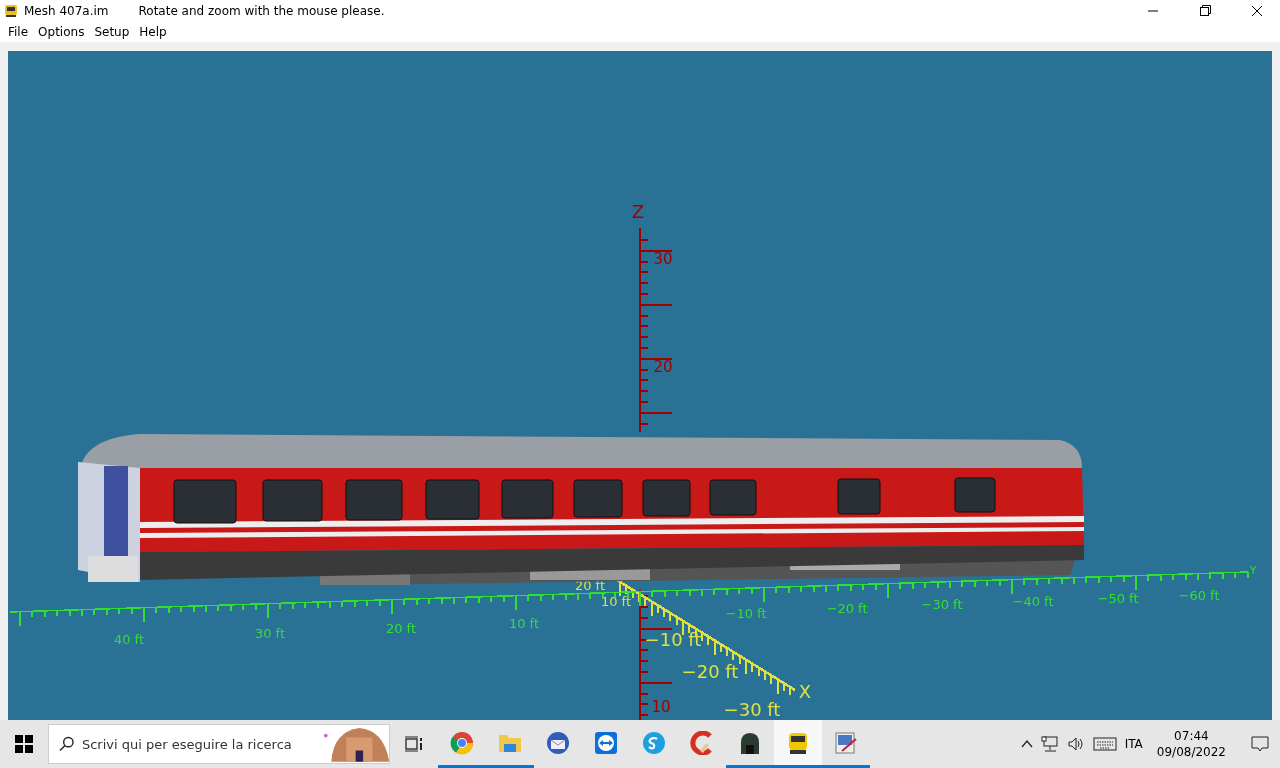  I want to click on axis-tick-label: −10 ft, so click(746, 613).